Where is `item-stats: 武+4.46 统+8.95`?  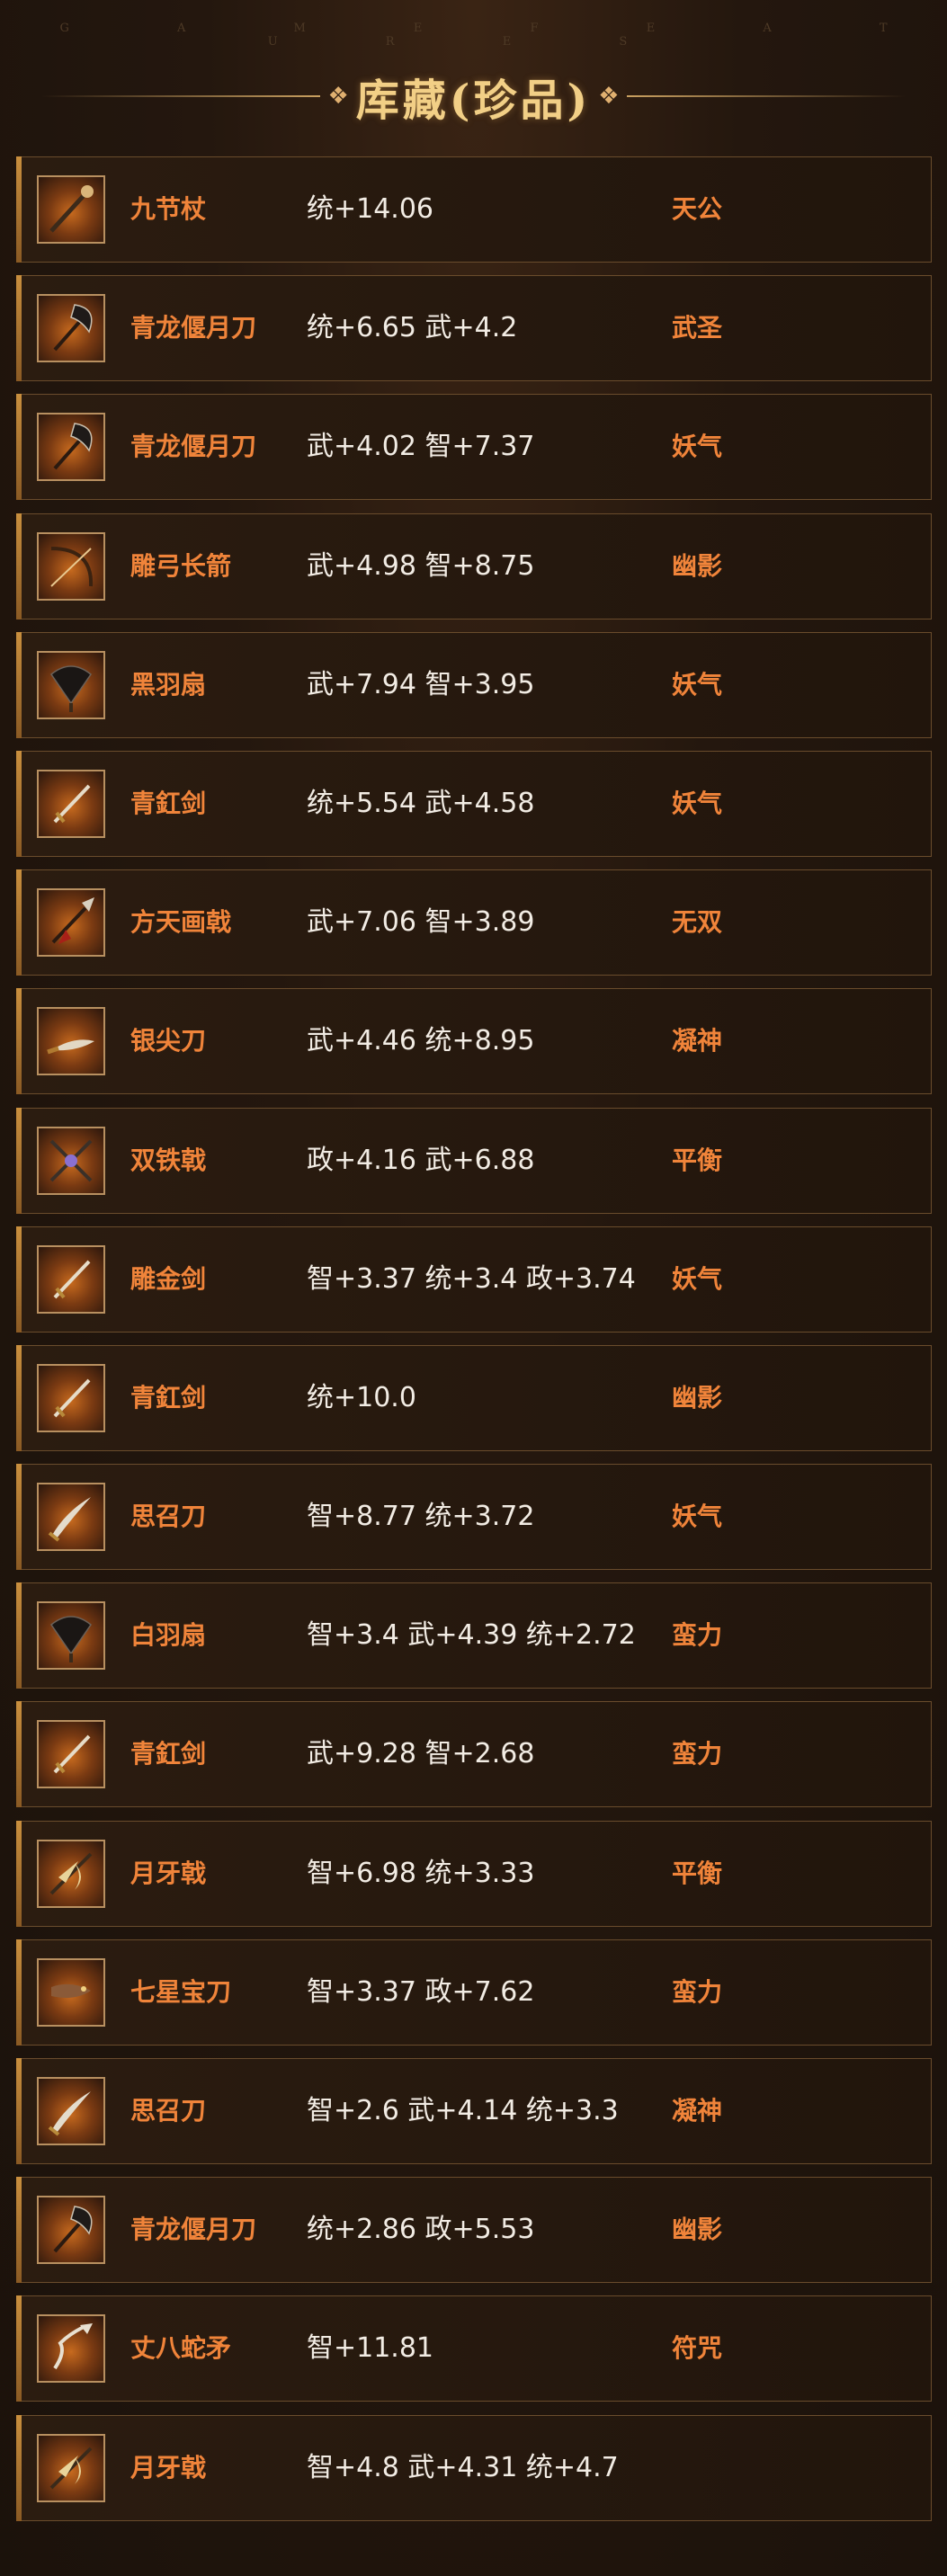
item-stats: 武+4.46 统+8.95 is located at coordinates (421, 1041).